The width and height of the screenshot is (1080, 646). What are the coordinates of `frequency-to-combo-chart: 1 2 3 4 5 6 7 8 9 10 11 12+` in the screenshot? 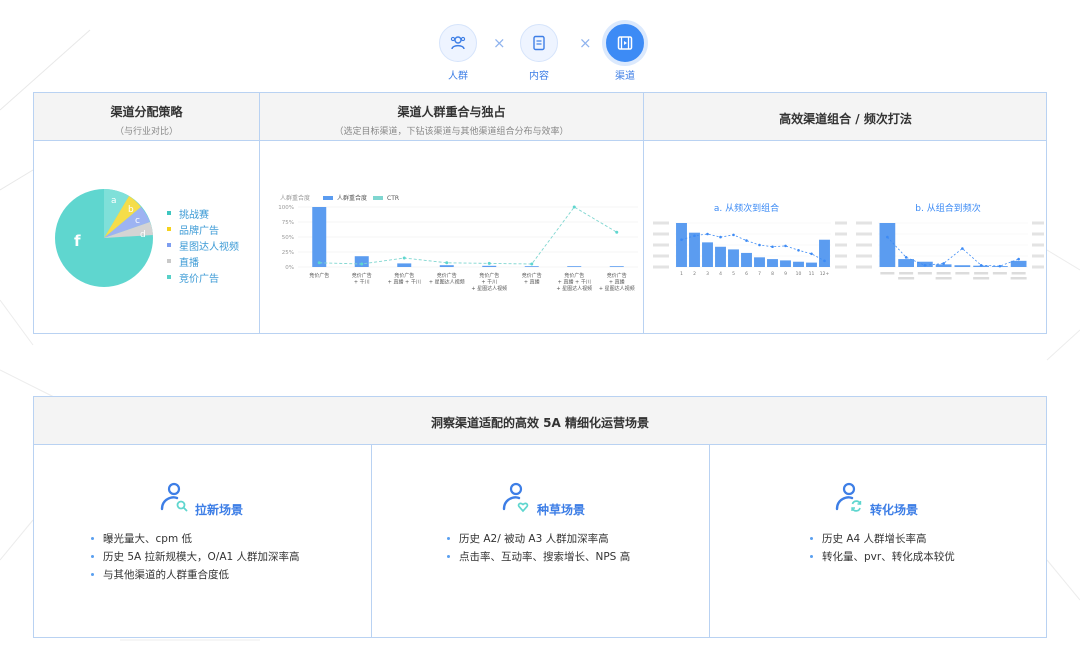 It's located at (750, 249).